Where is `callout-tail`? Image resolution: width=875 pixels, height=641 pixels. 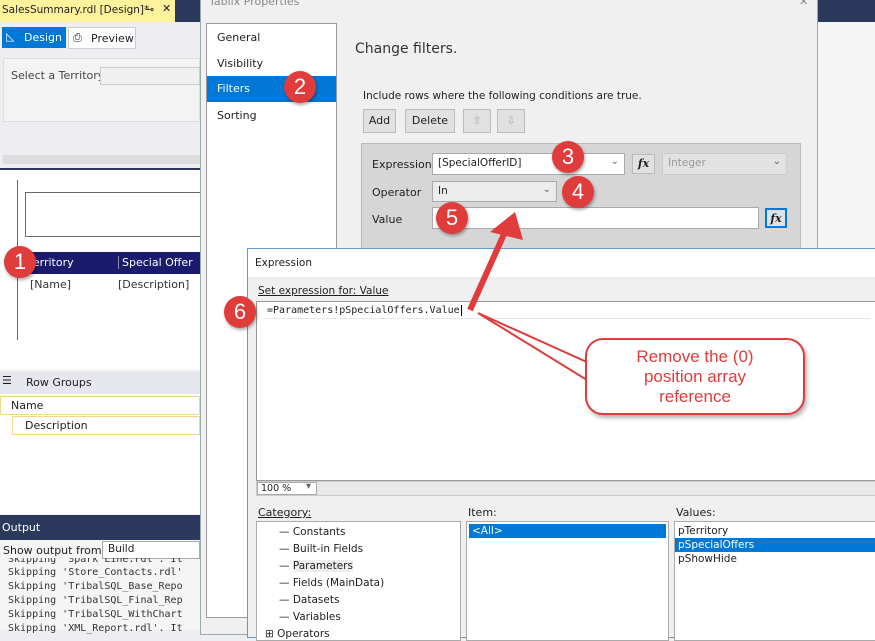 callout-tail is located at coordinates (539, 351).